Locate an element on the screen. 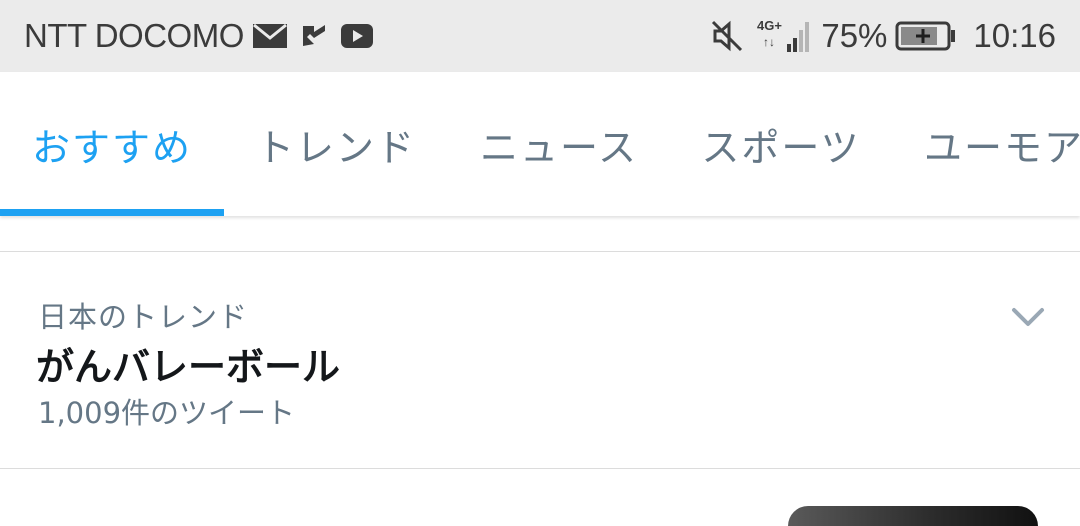 The height and width of the screenshot is (526, 1080). notification-icons is located at coordinates (313, 36).